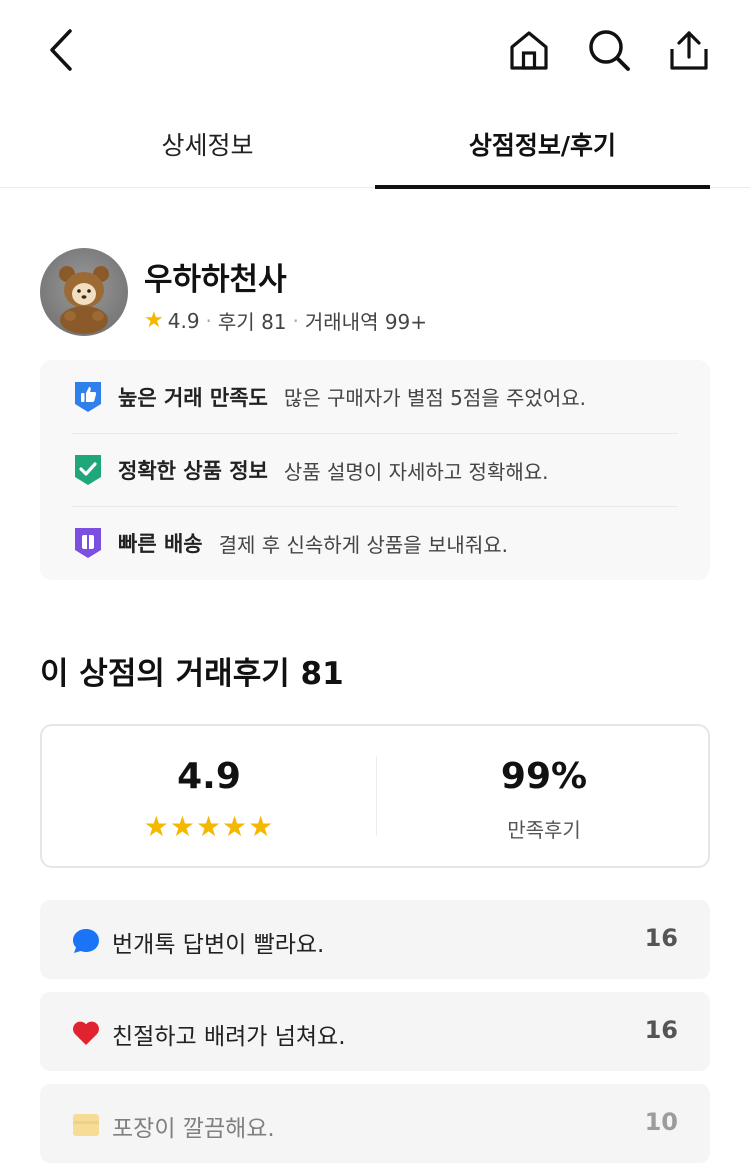 Image resolution: width=750 pixels, height=1173 pixels. Describe the element at coordinates (544, 776) in the screenshot. I see `satisfaction-percent: 99%` at that location.